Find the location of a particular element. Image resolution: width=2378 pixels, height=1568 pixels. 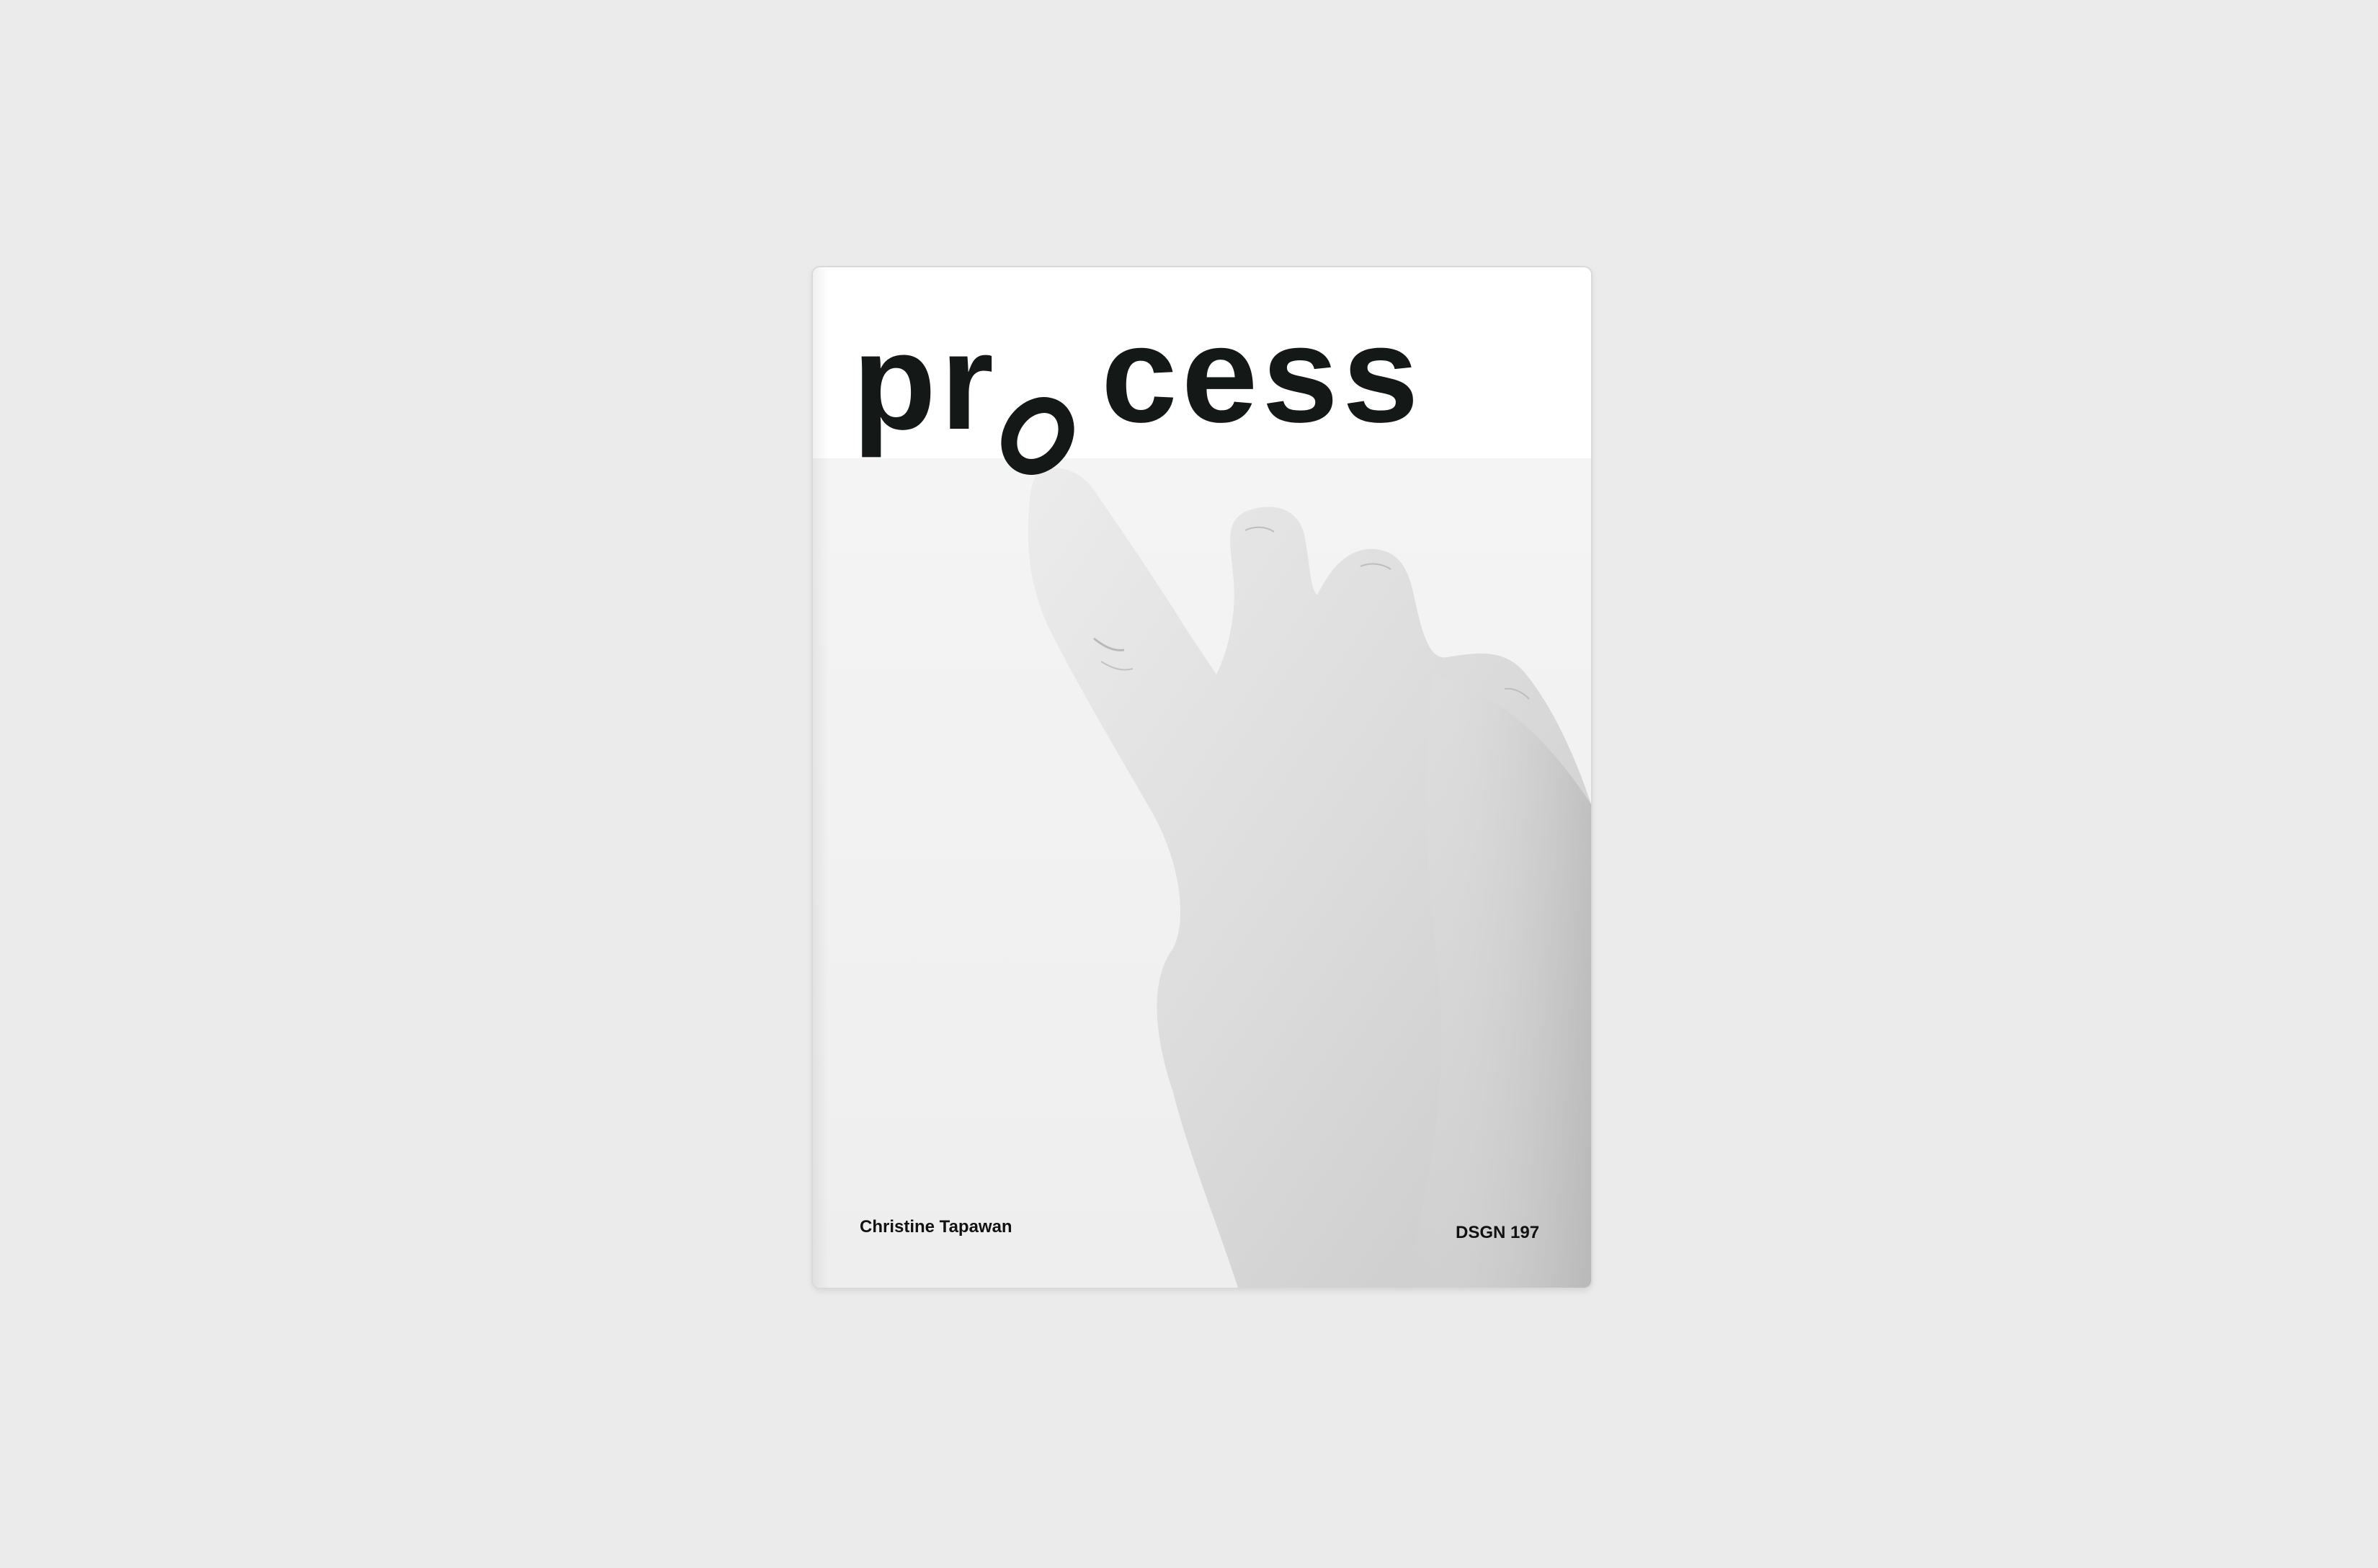

title-part-cess: cess is located at coordinates (1262, 374).